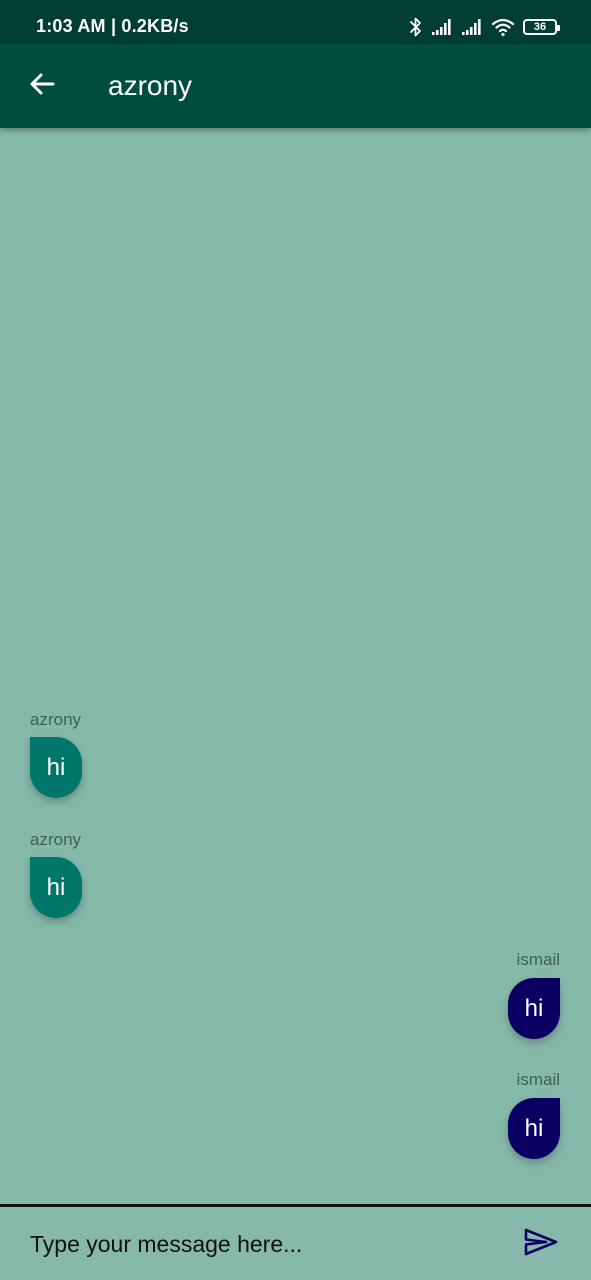  I want to click on message-input, so click(260, 1244).